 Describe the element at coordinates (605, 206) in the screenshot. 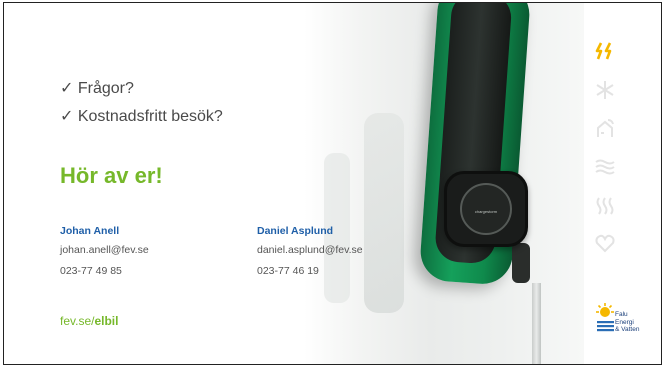

I see `heat-icon` at that location.